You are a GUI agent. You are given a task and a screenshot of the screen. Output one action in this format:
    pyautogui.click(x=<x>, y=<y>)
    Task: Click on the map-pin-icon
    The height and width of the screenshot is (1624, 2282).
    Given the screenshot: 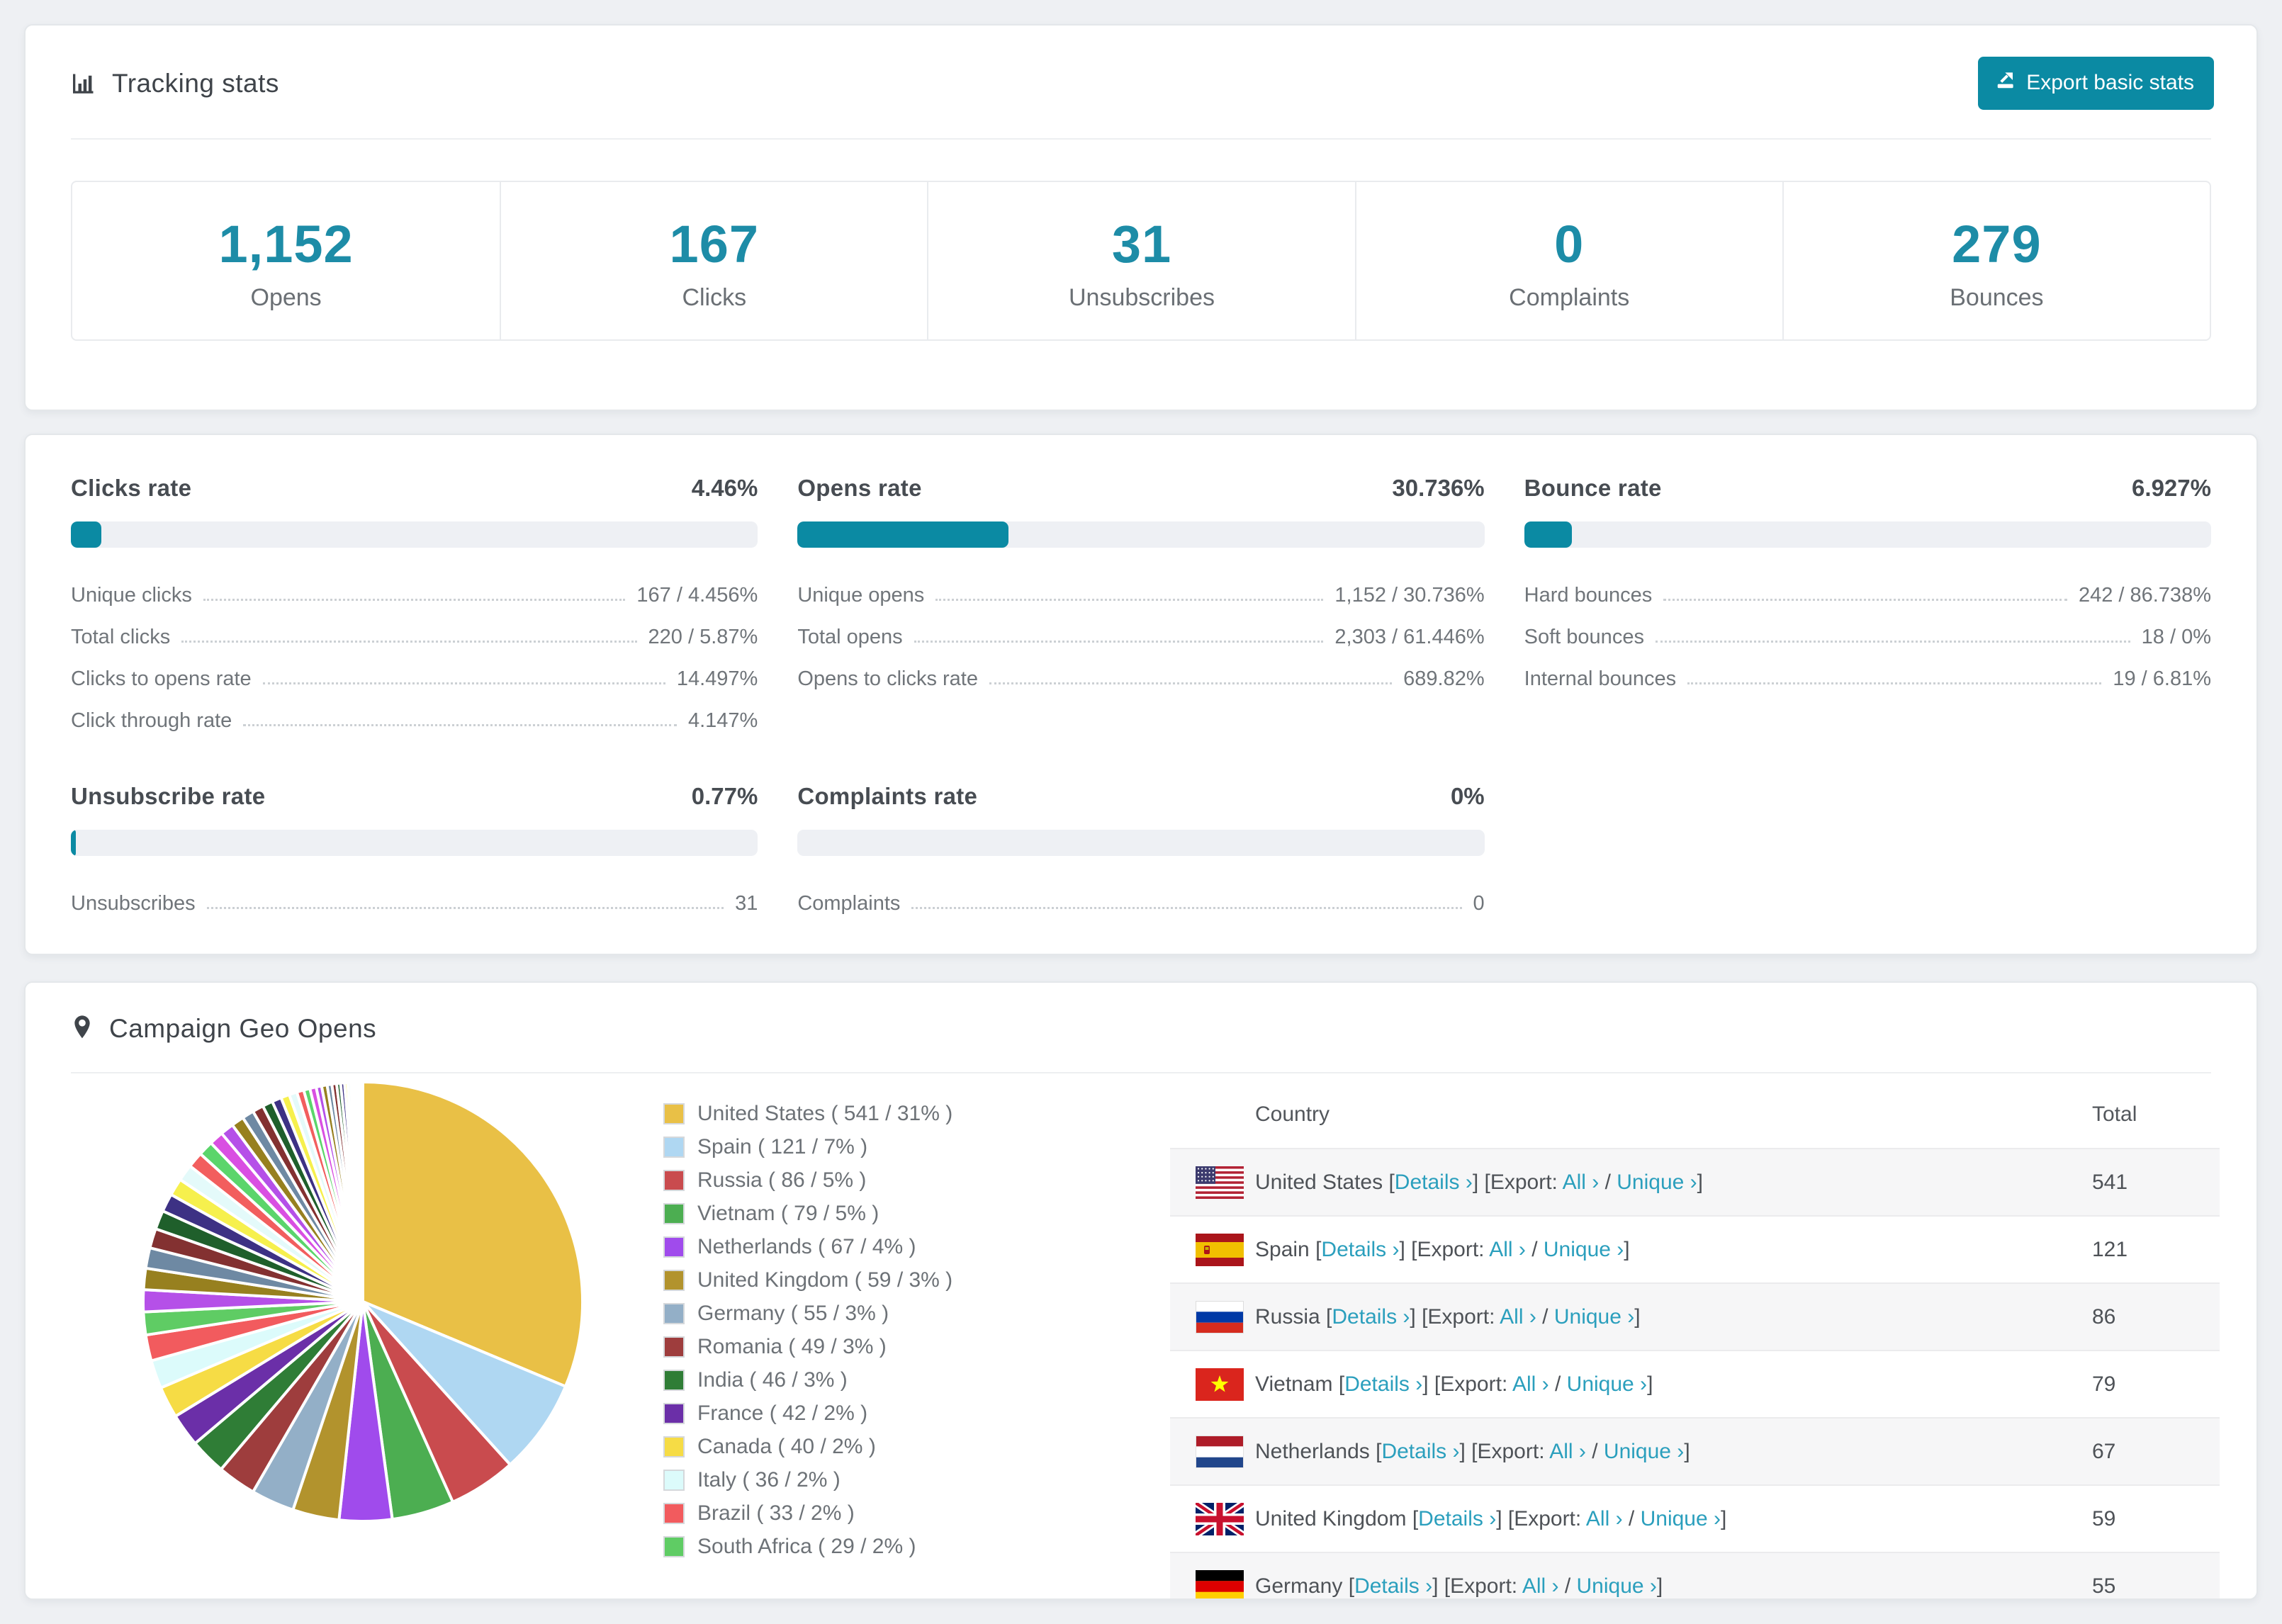 What is the action you would take?
    pyautogui.click(x=82, y=1029)
    